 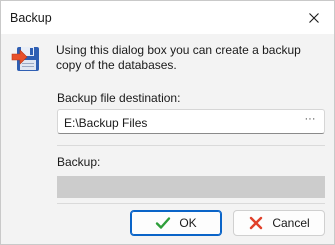 What do you see at coordinates (26, 58) in the screenshot?
I see `floppy-disk-arrow-icon` at bounding box center [26, 58].